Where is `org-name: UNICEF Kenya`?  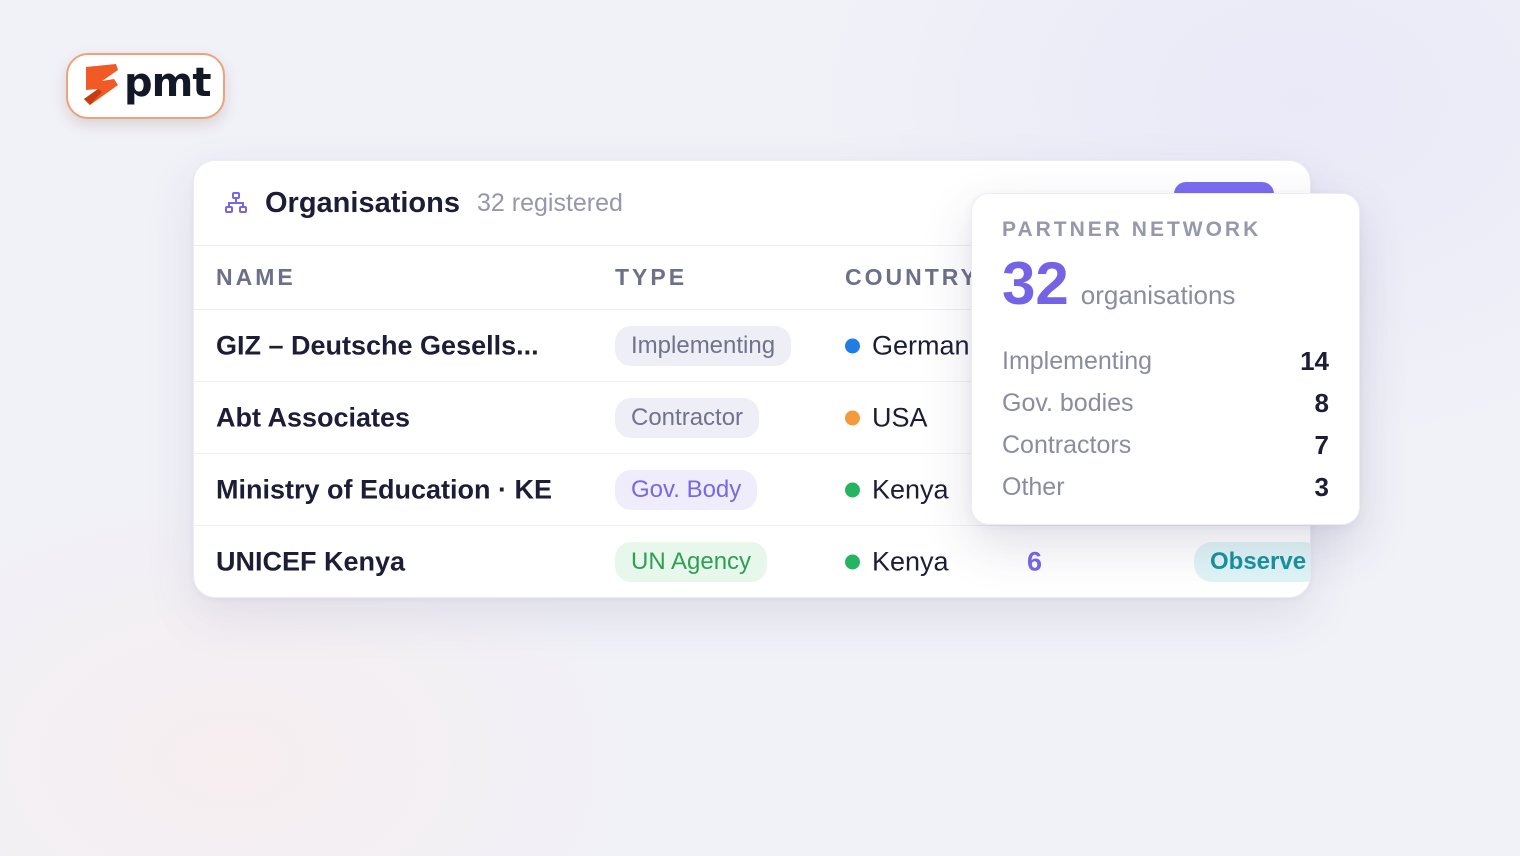 org-name: UNICEF Kenya is located at coordinates (310, 562).